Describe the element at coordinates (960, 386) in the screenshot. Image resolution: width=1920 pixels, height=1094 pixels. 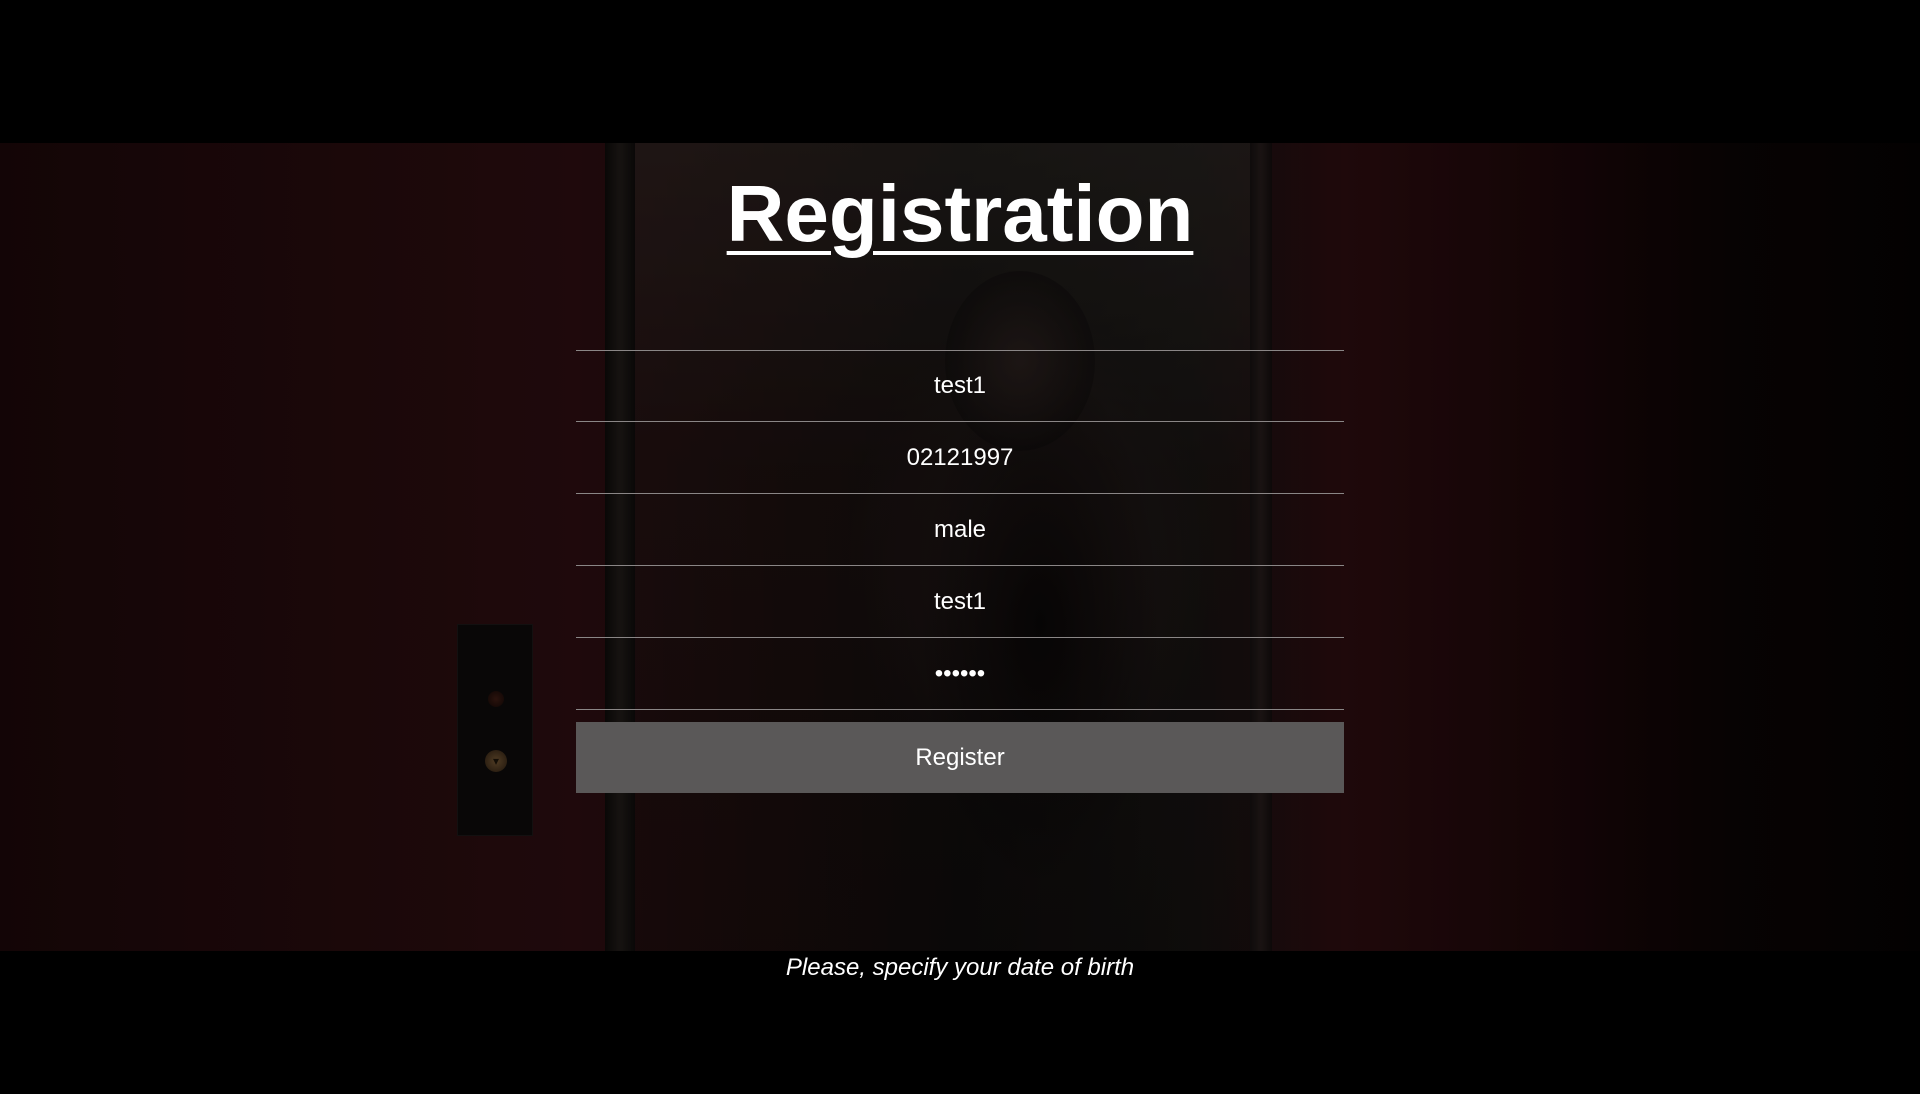
I see `username-input` at that location.